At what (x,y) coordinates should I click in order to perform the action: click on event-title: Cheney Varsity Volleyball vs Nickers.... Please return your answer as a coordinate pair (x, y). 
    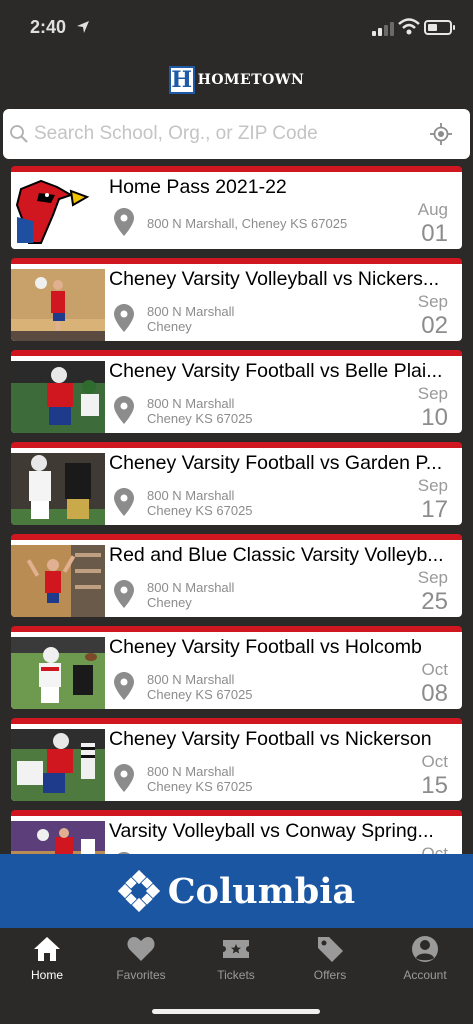
    Looking at the image, I should click on (274, 279).